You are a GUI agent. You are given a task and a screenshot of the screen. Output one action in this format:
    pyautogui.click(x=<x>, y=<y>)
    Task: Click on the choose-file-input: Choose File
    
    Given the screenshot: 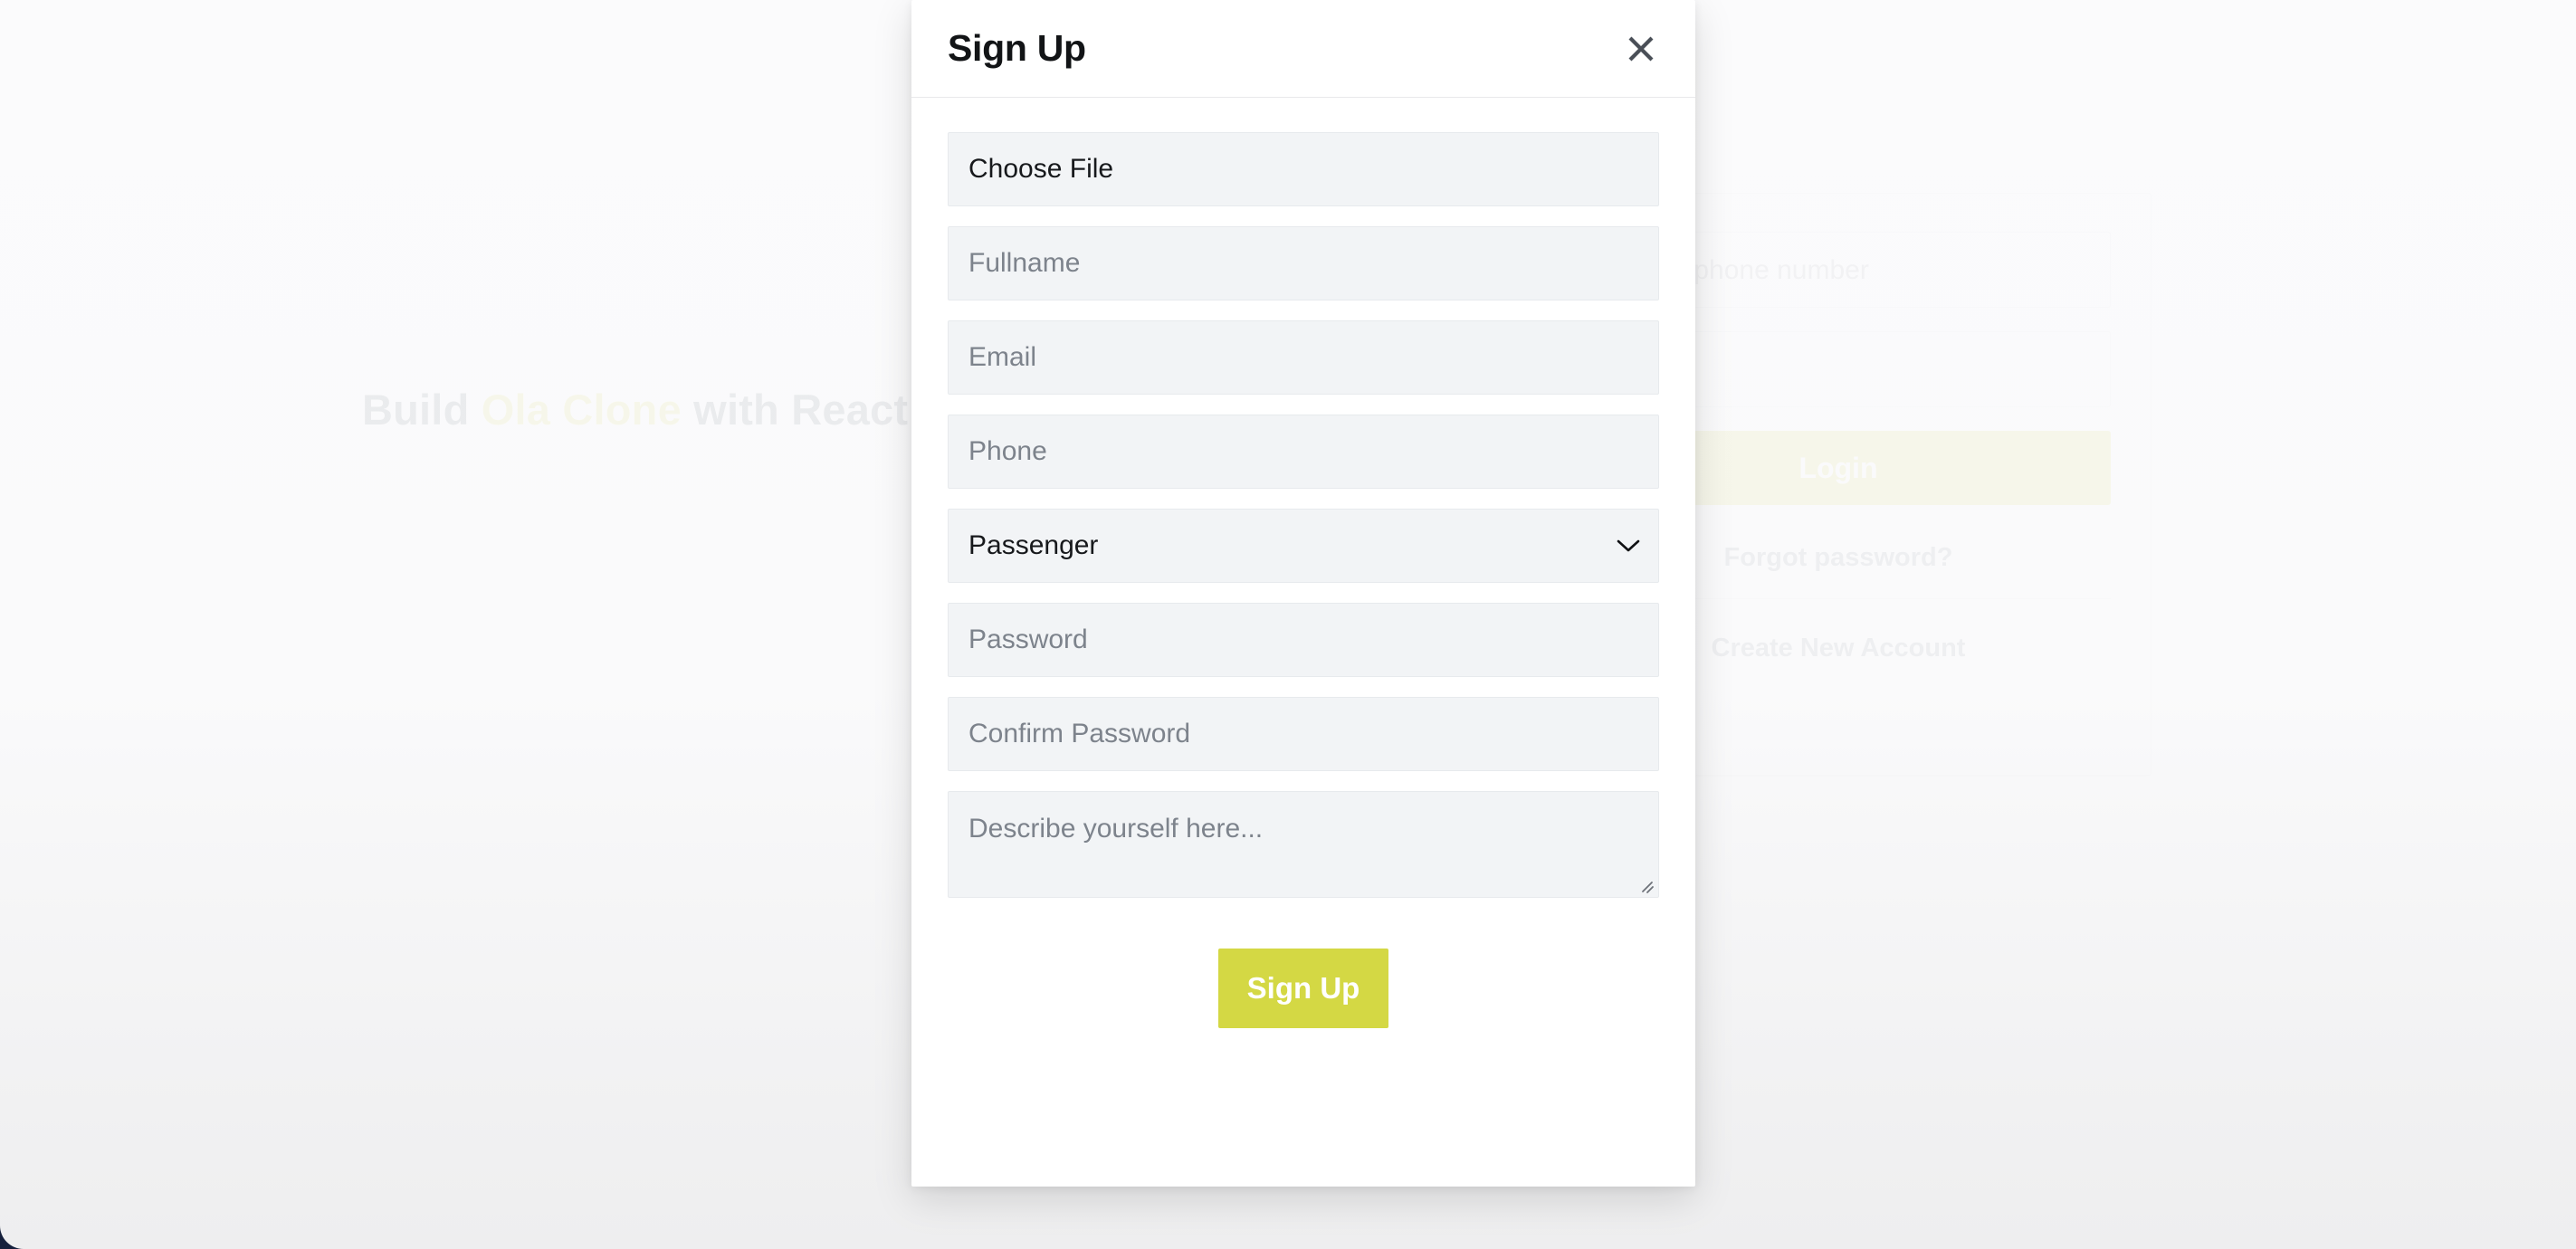 What is the action you would take?
    pyautogui.click(x=1303, y=169)
    